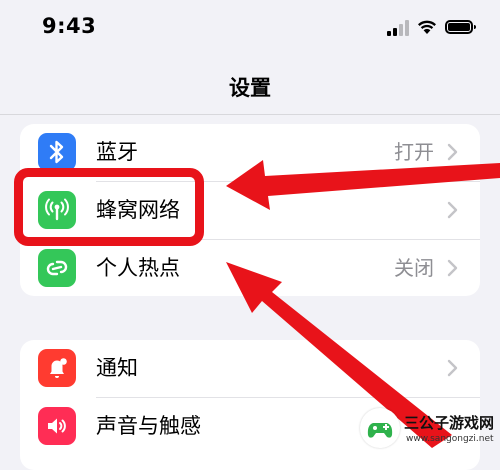  What do you see at coordinates (380, 428) in the screenshot?
I see `watermark-logo-icon` at bounding box center [380, 428].